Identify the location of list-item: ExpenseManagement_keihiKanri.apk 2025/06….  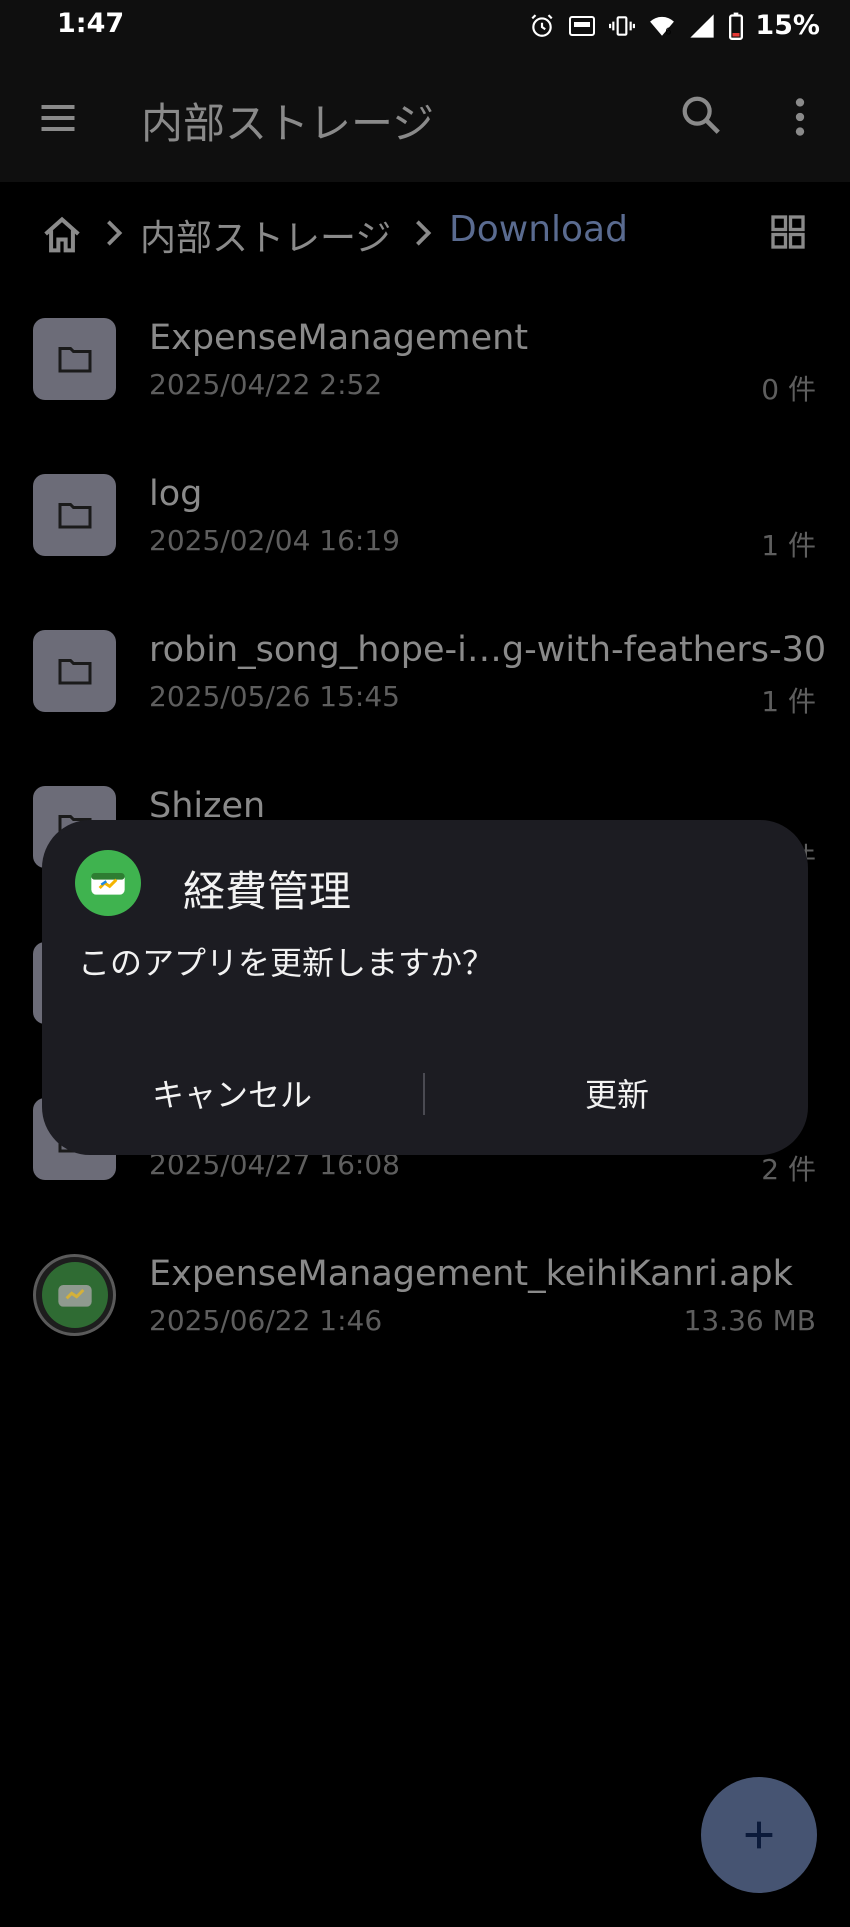
(425, 1301).